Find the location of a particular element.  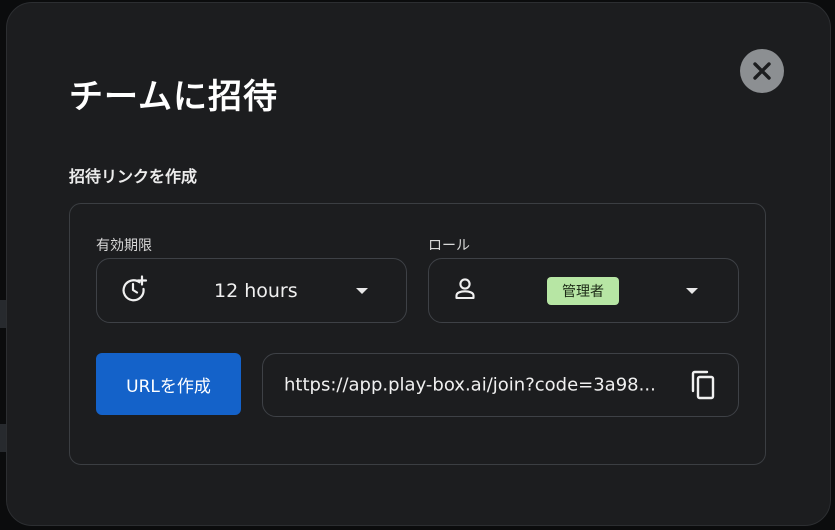

close-icon is located at coordinates (762, 71).